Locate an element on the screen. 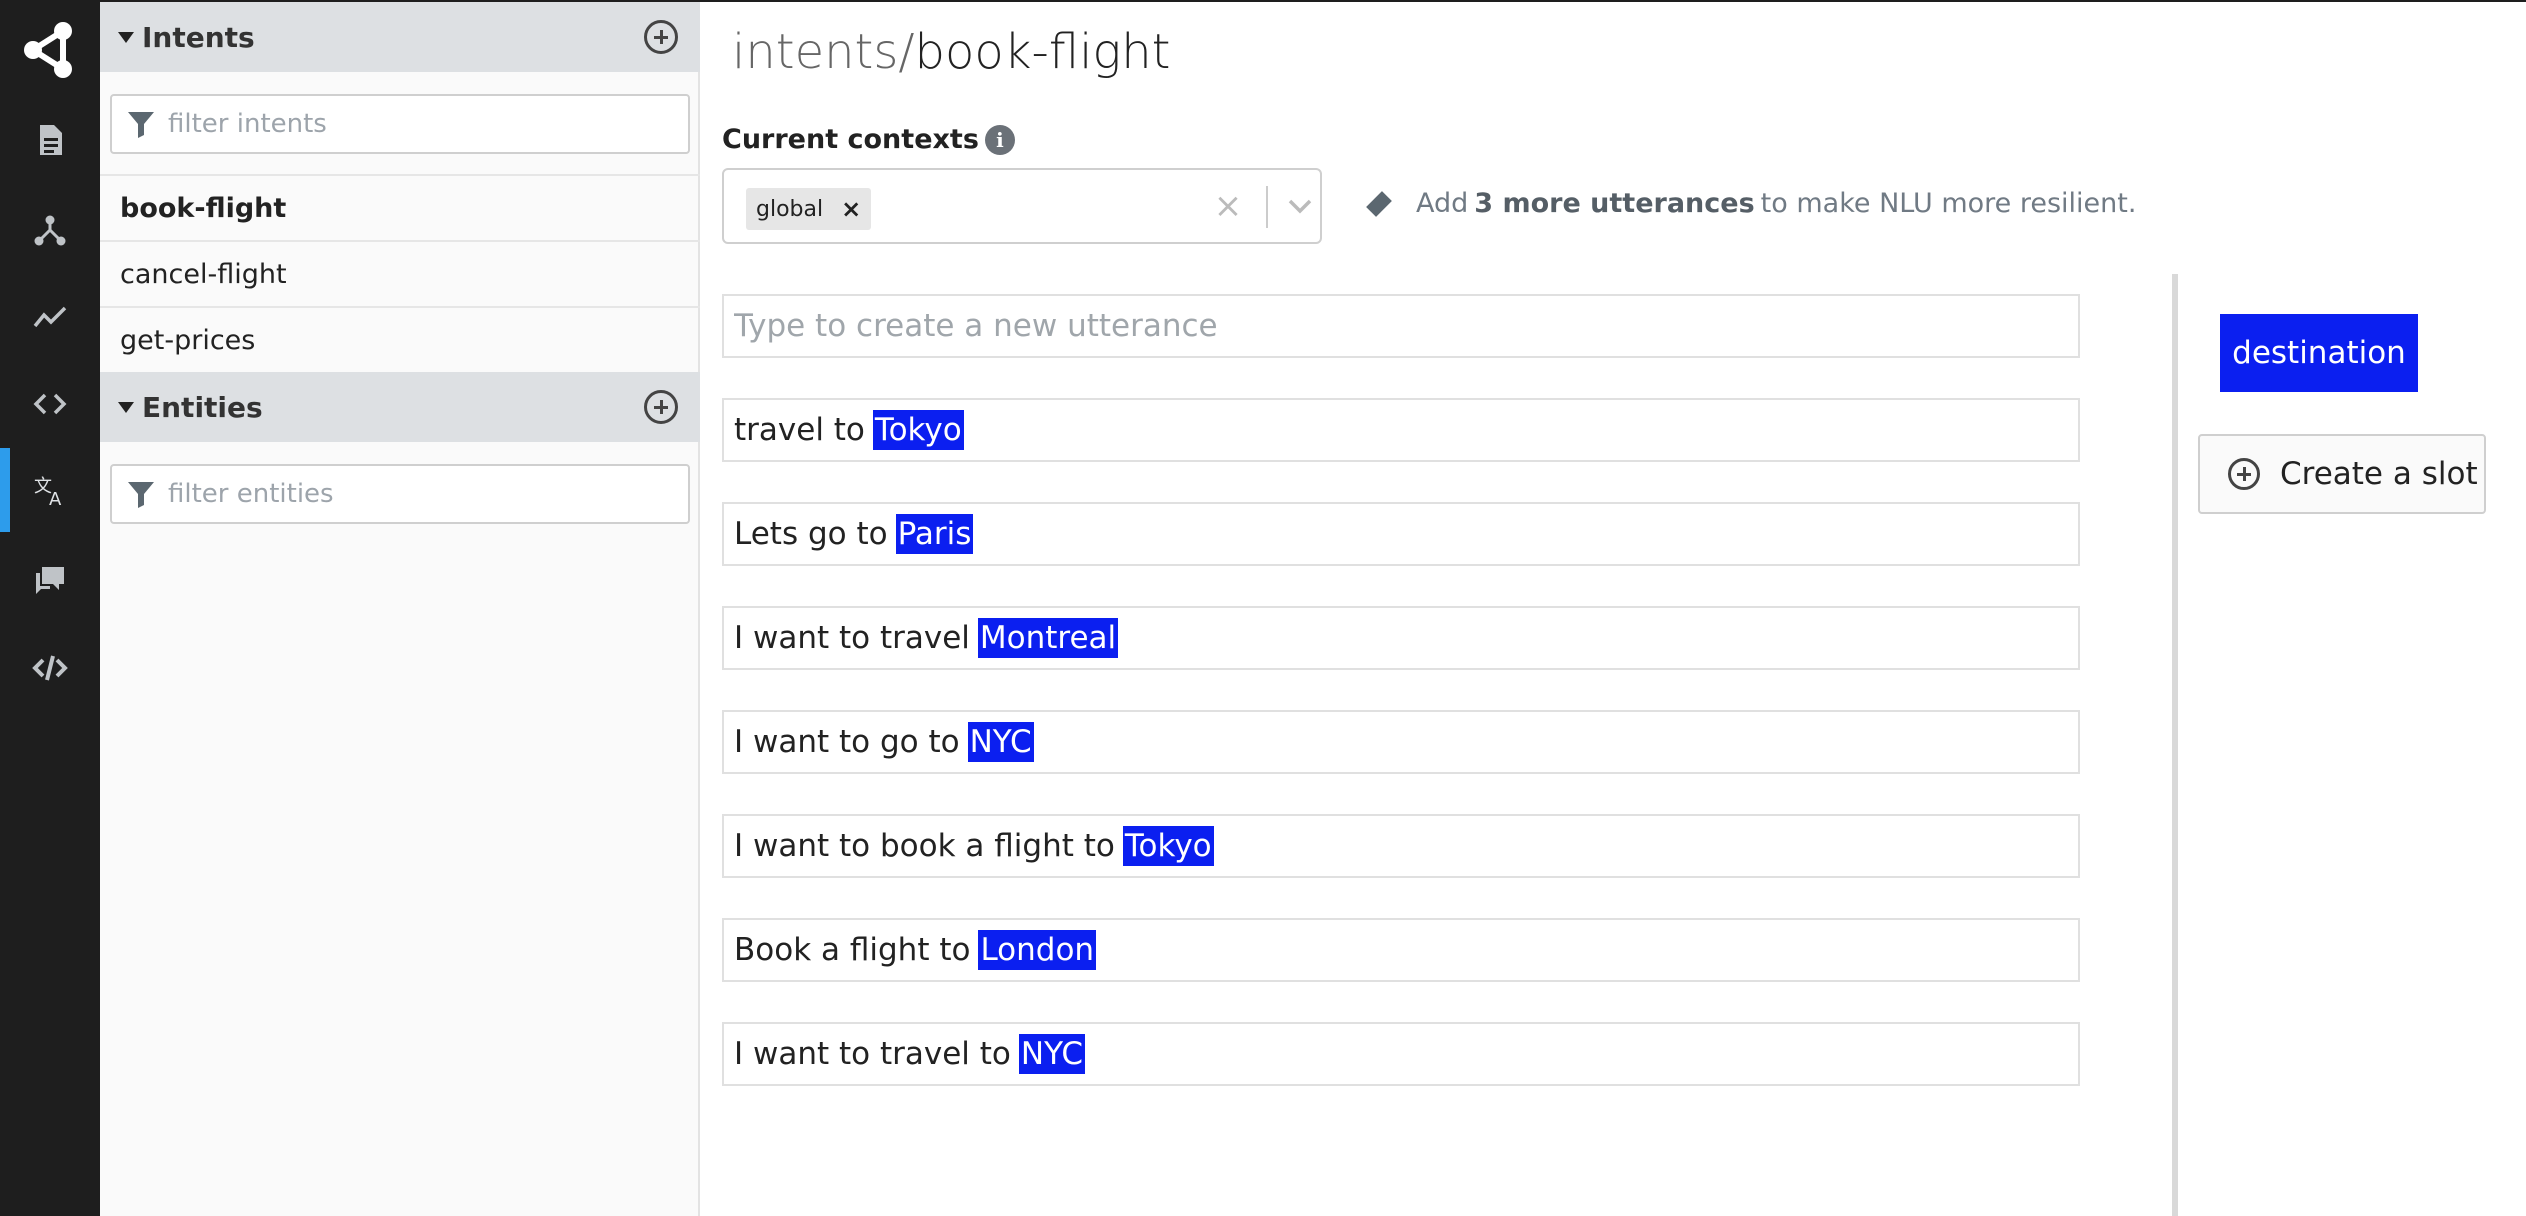 This screenshot has width=2526, height=1216. utterance-text: travel to is located at coordinates (799, 430).